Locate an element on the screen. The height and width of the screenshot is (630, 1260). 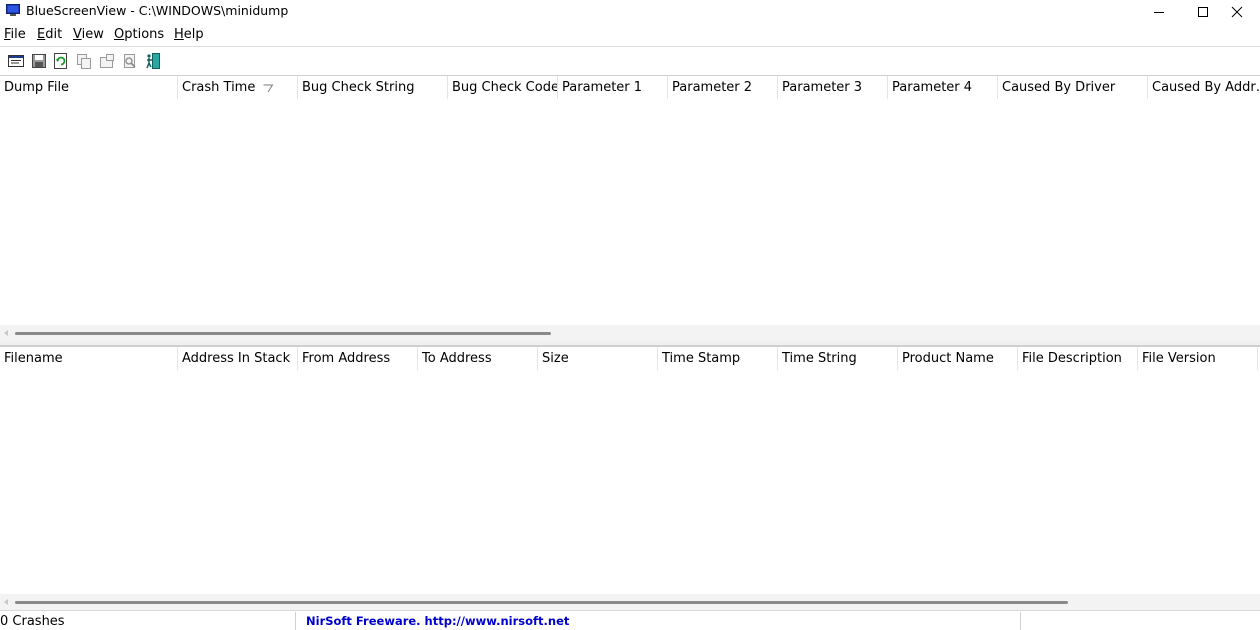
column-caused-by-driver: Caused By Driver is located at coordinates (1073, 87).